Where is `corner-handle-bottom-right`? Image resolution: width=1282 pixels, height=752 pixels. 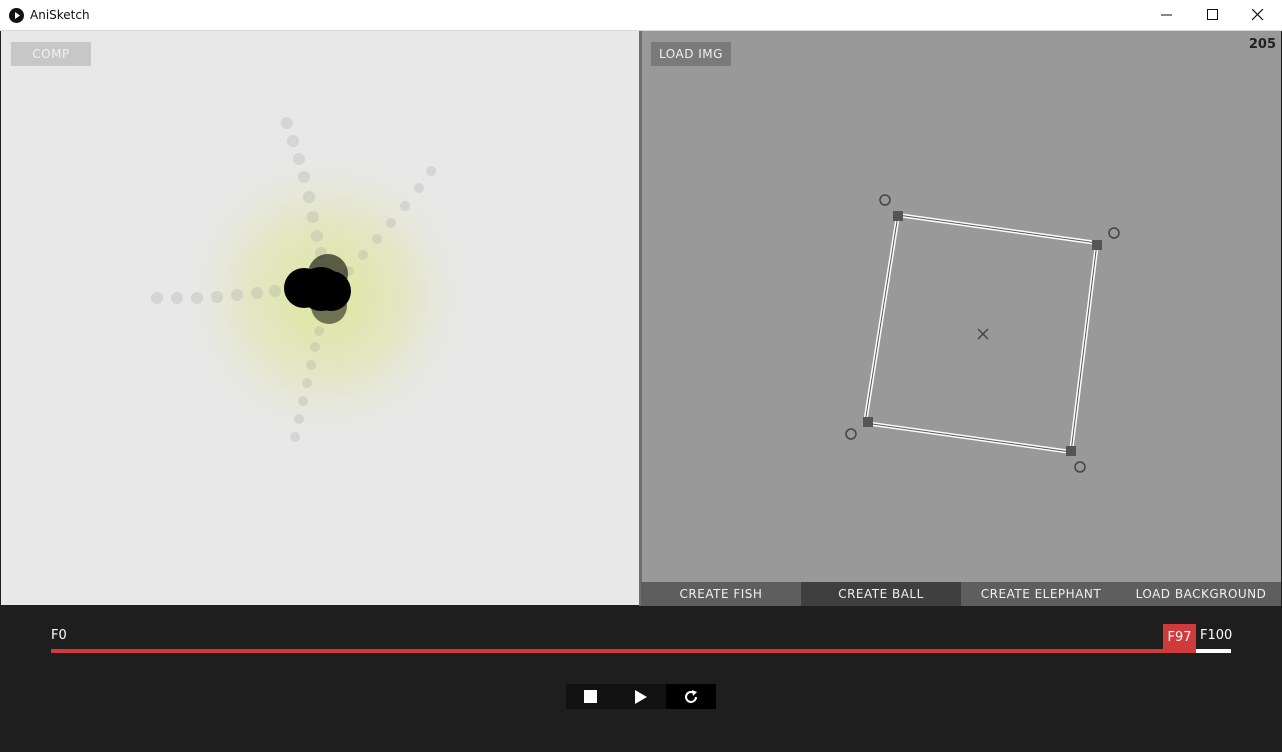
corner-handle-bottom-right is located at coordinates (1071, 451).